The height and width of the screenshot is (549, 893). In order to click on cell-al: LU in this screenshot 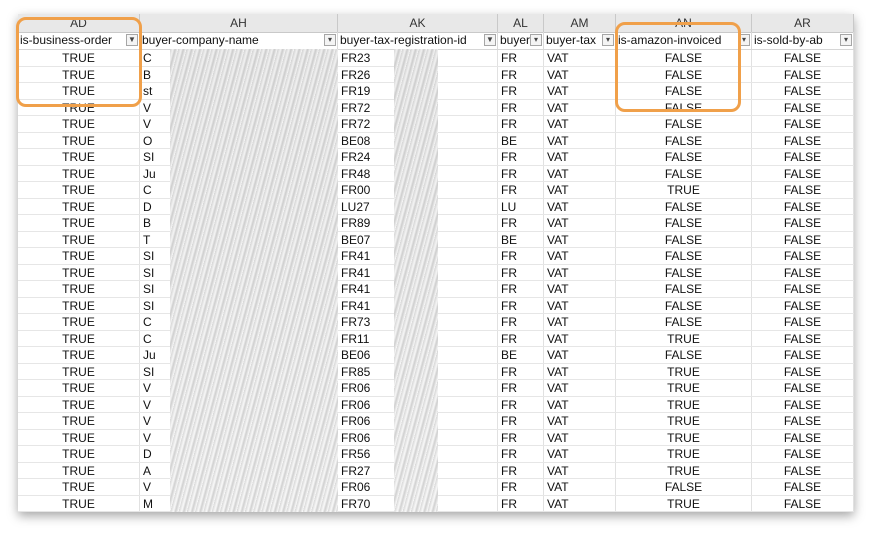, I will do `click(521, 206)`.